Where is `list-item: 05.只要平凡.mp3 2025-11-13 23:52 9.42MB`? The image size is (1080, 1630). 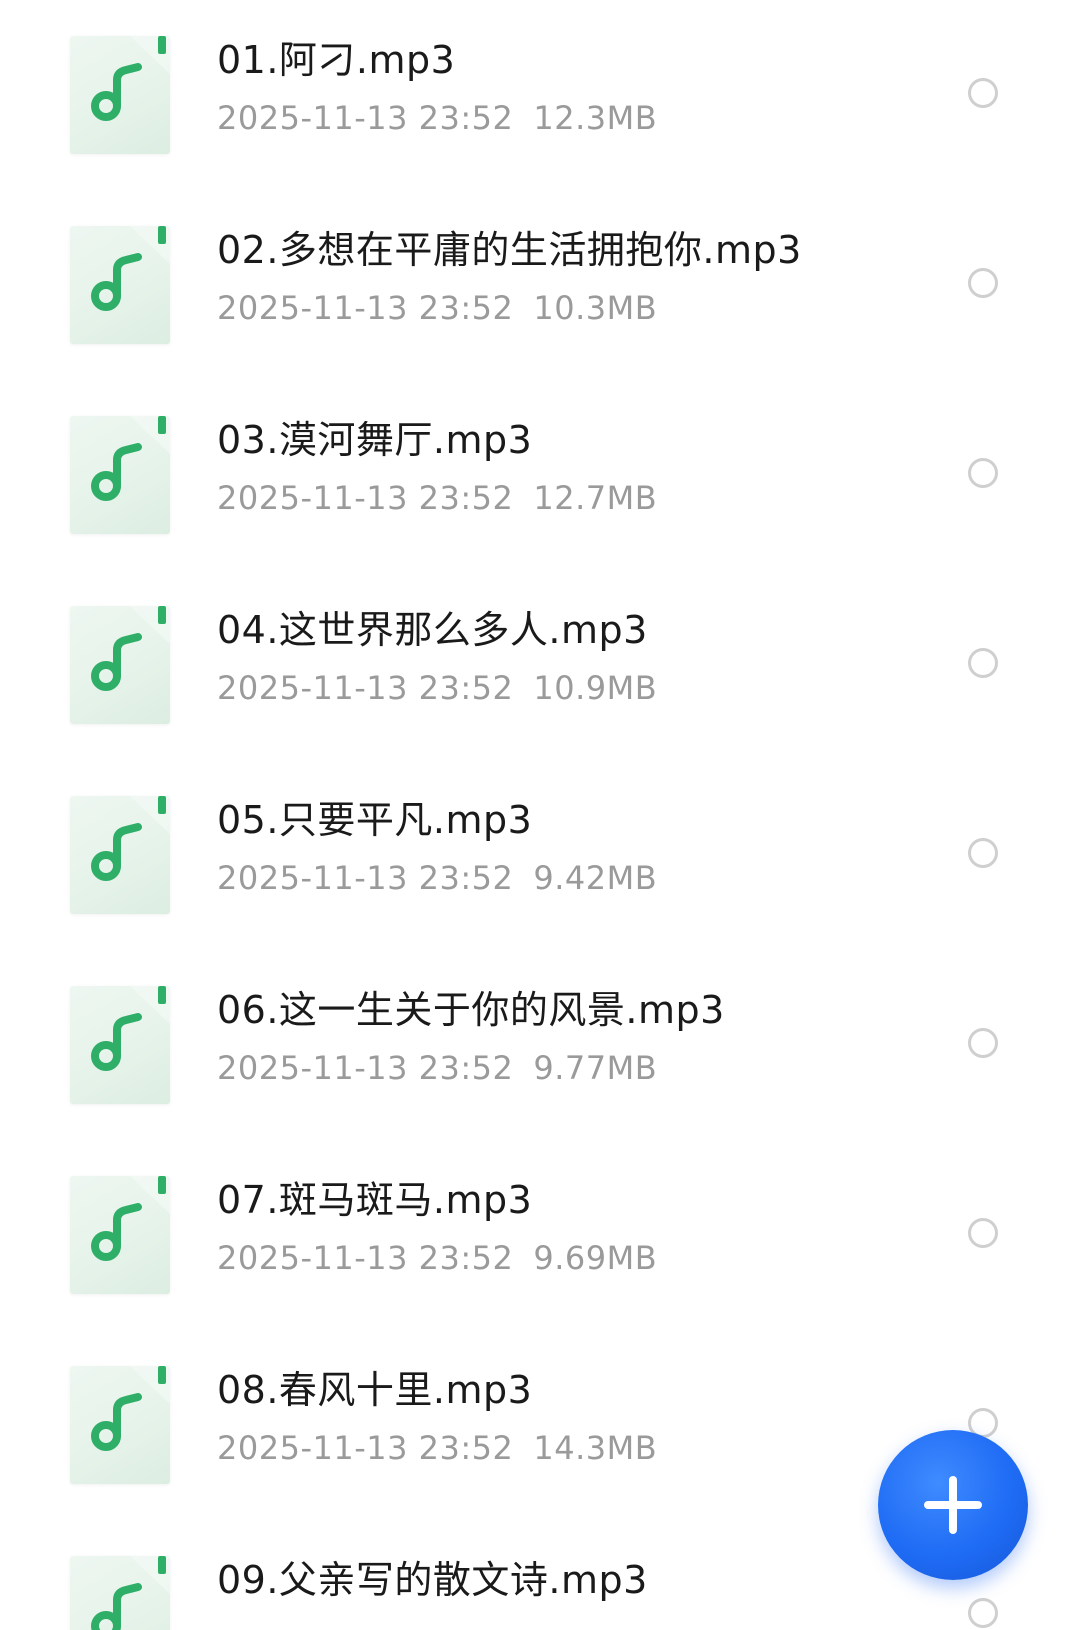 list-item: 05.只要平凡.mp3 2025-11-13 23:52 9.42MB is located at coordinates (540, 856).